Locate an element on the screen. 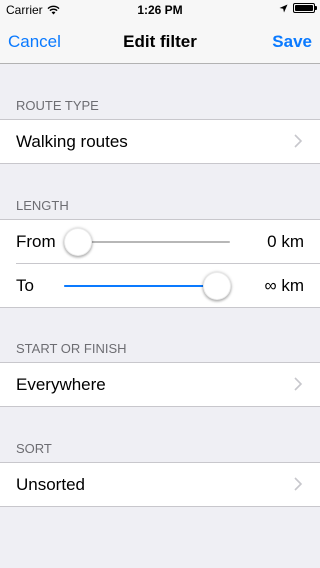  length-from-value: 0 km is located at coordinates (285, 241).